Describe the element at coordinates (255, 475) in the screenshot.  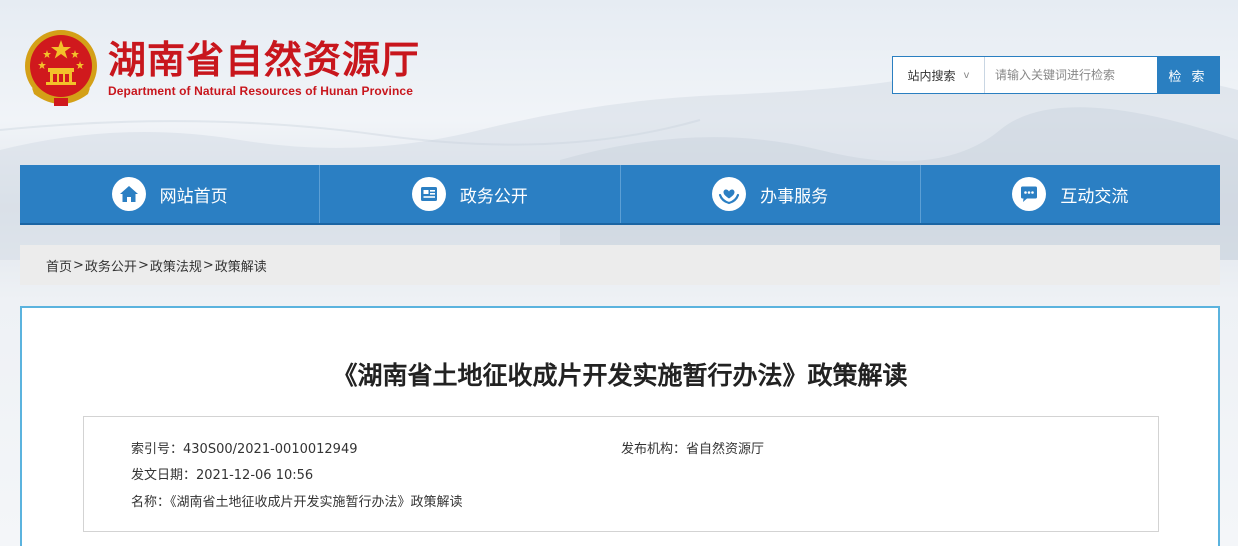
I see `meta-date-value: 2021-12-06 10:56` at that location.